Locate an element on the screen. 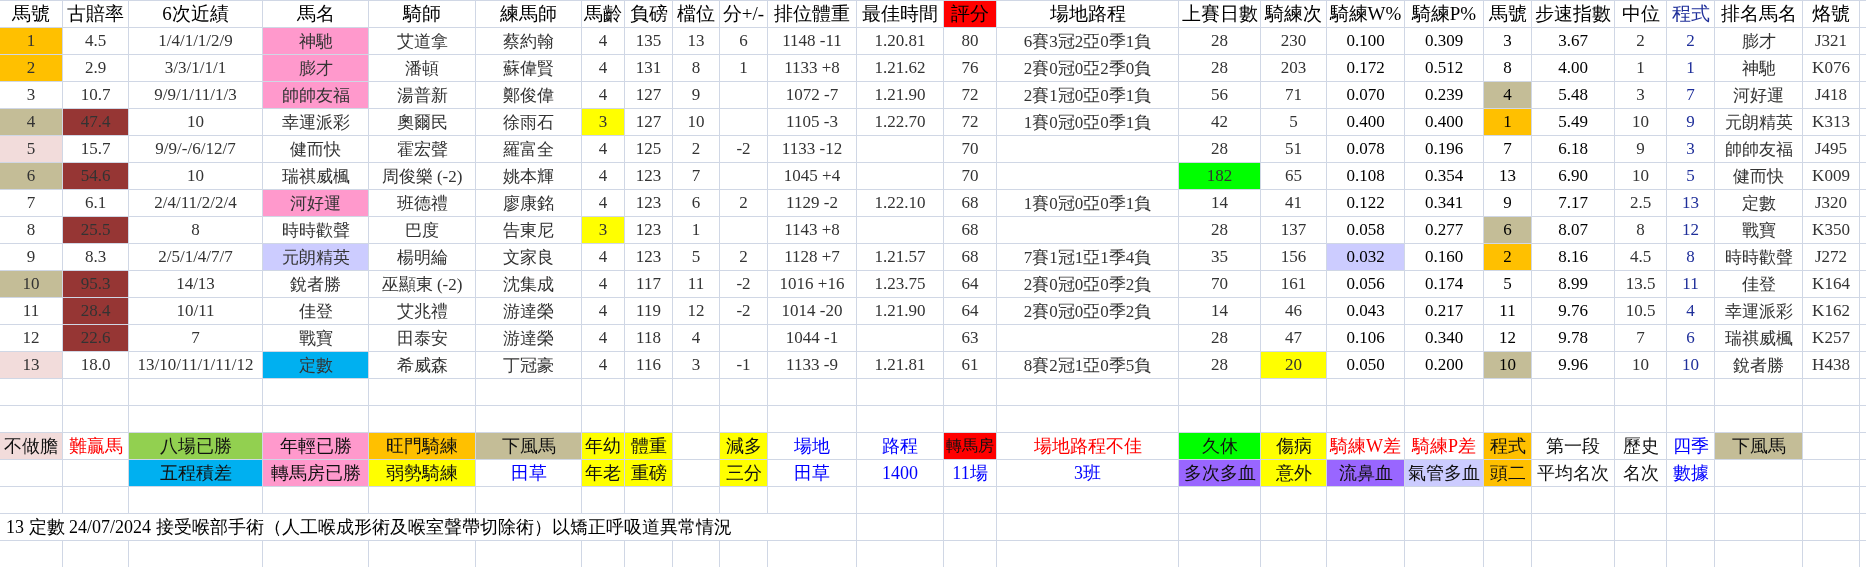  table-cell-text: 健而快 is located at coordinates (315, 149).